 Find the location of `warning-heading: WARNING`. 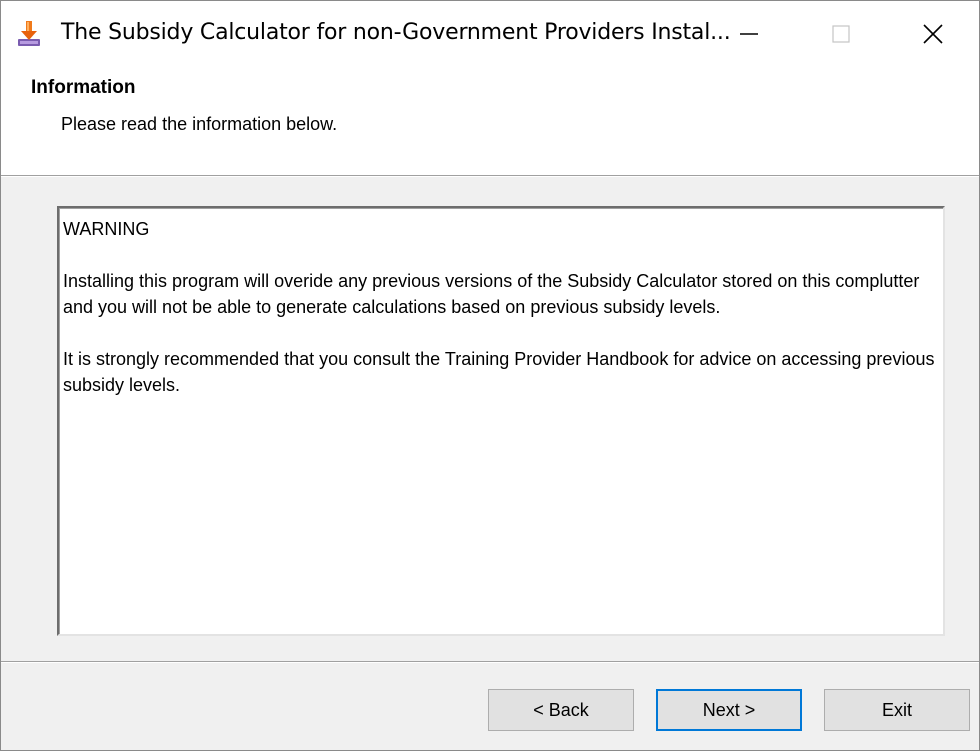

warning-heading: WARNING is located at coordinates (106, 229).